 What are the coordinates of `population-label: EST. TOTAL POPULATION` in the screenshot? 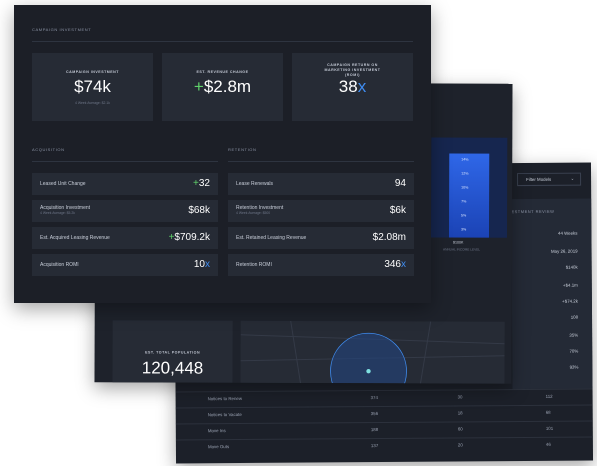 It's located at (173, 352).